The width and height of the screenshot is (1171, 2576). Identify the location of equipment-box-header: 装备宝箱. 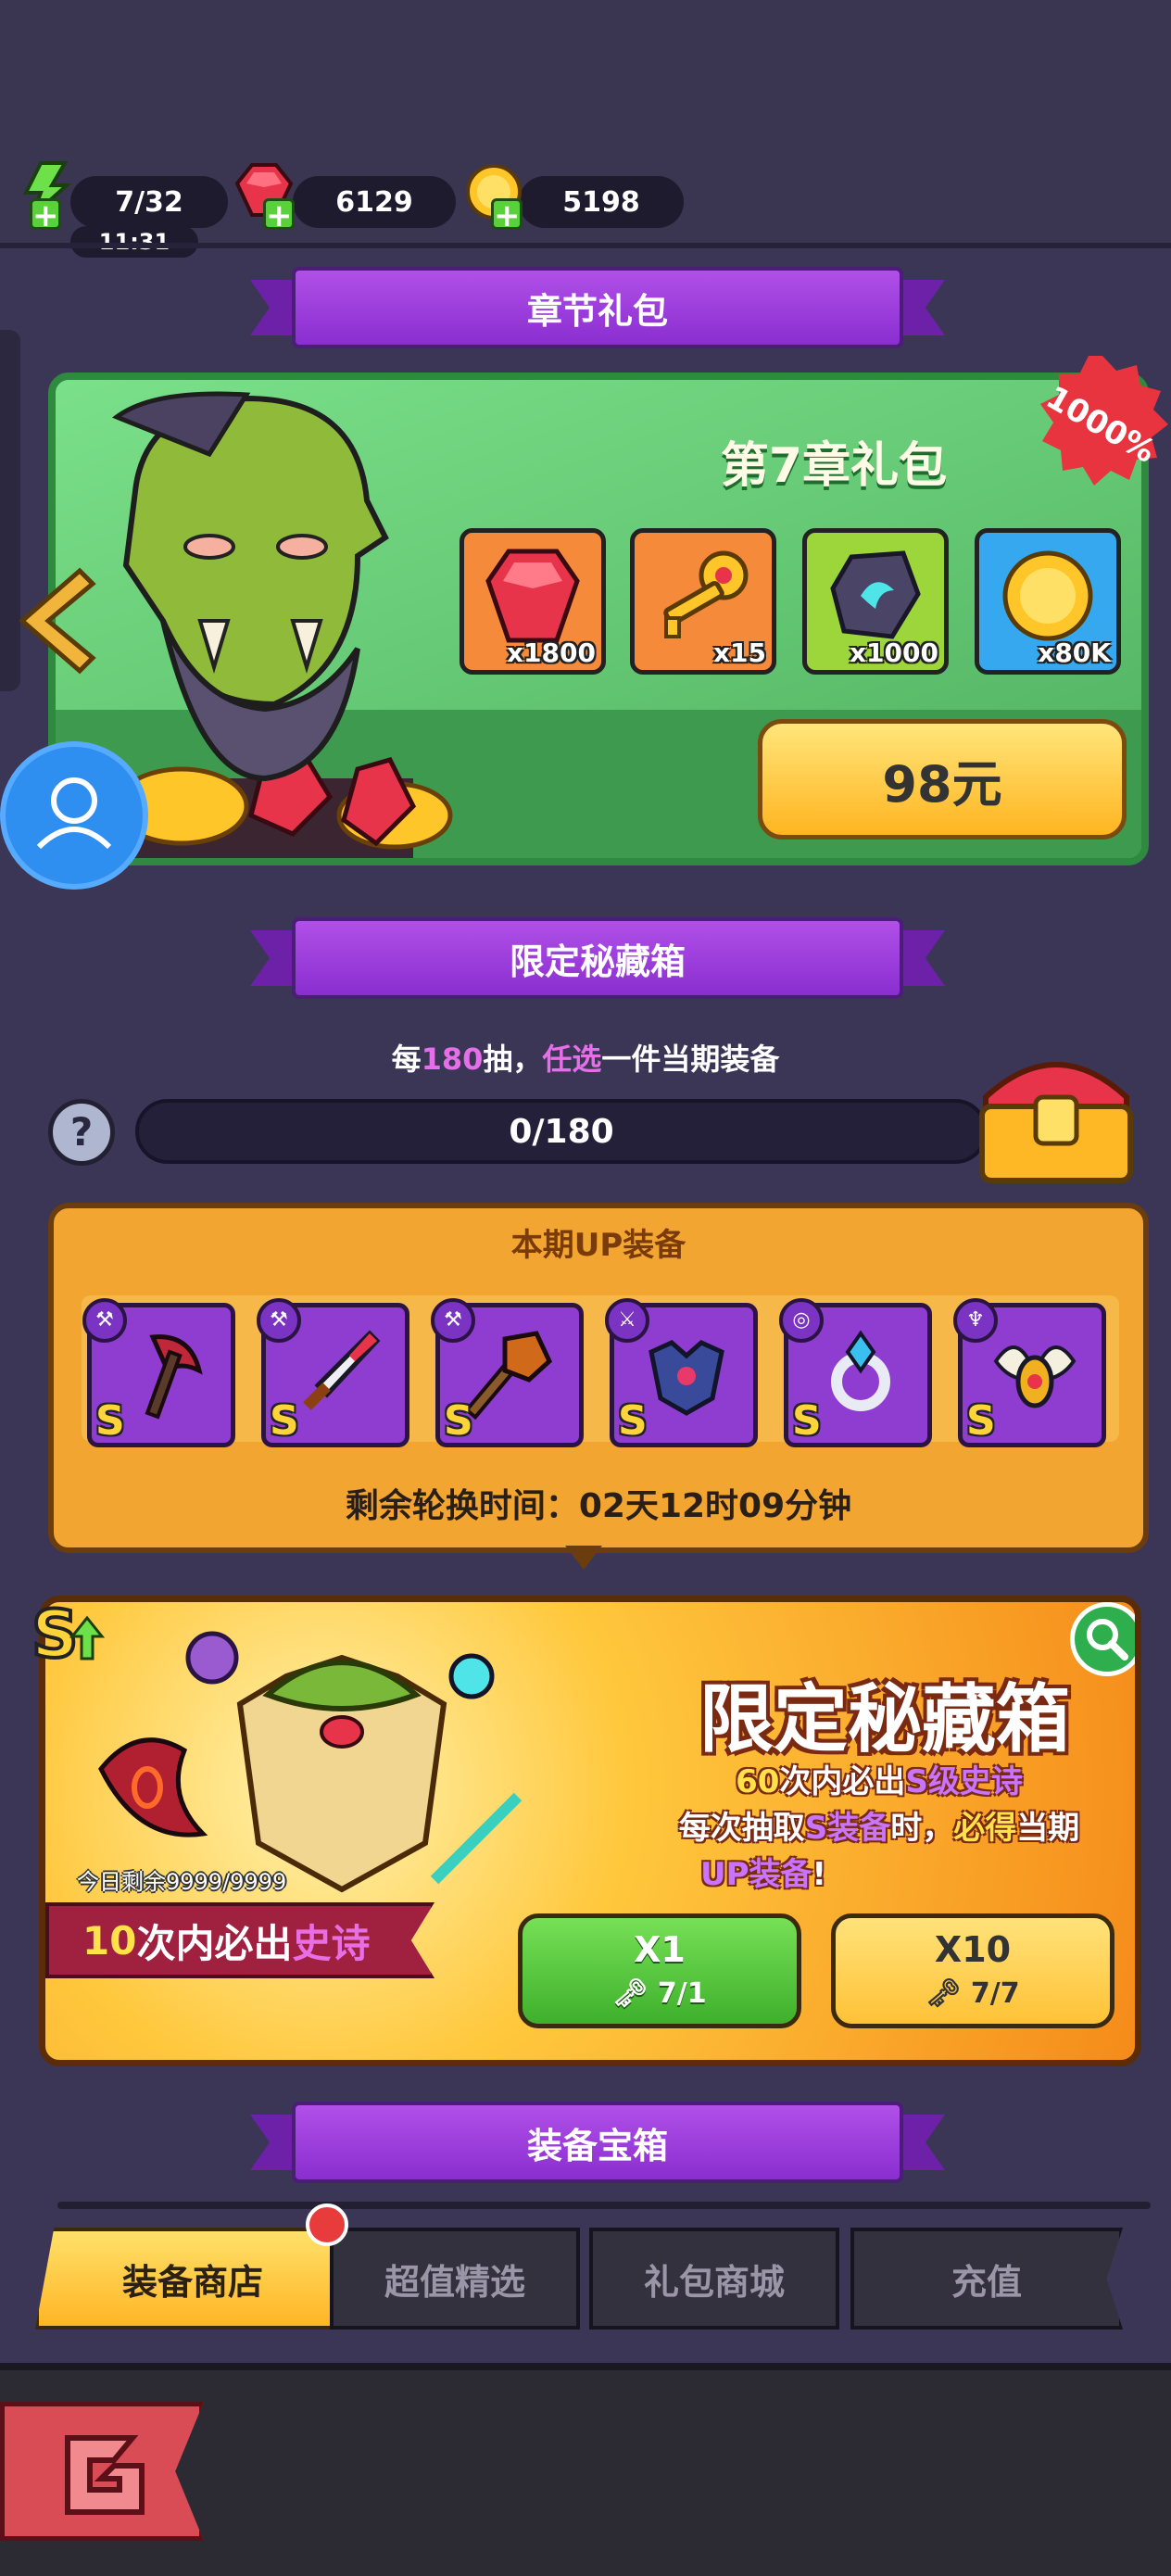
(597, 2142).